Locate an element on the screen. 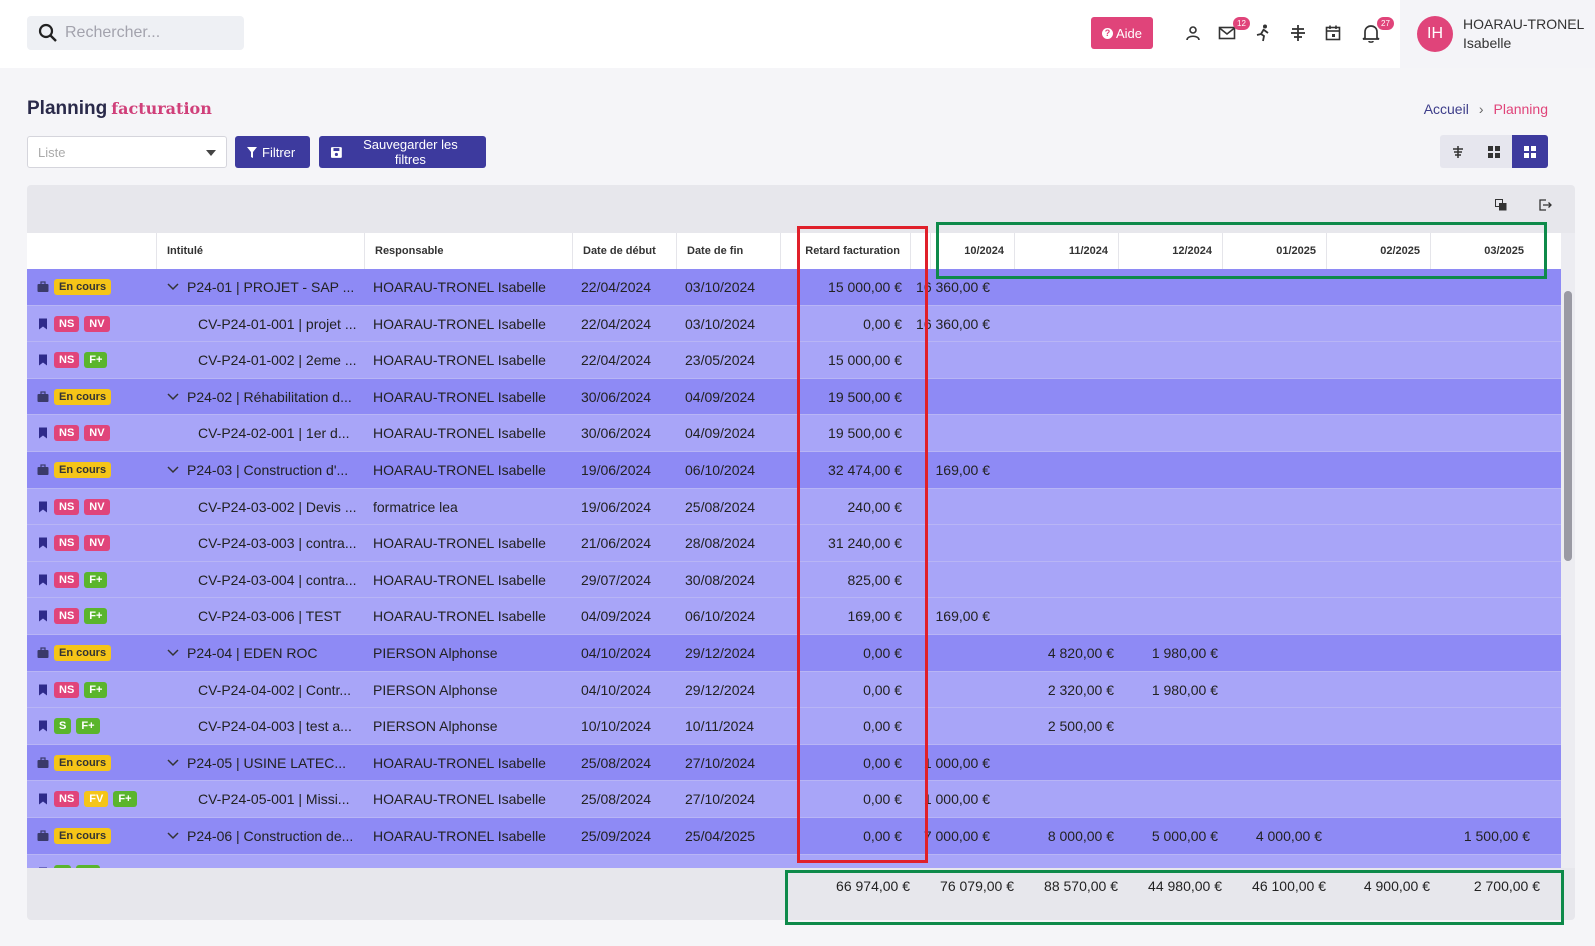  mail-icon: 12 is located at coordinates (1232, 31).